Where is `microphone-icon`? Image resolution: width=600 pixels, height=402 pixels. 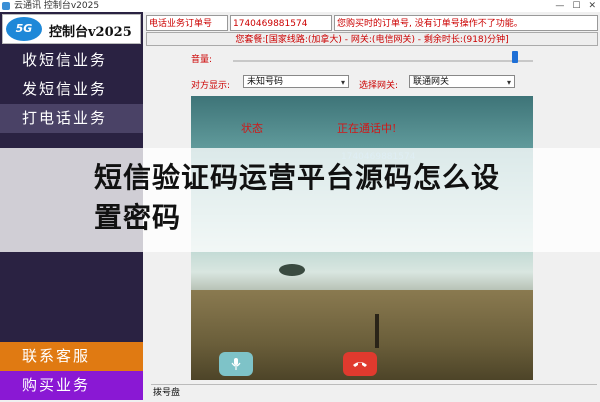
microphone-icon is located at coordinates (236, 364).